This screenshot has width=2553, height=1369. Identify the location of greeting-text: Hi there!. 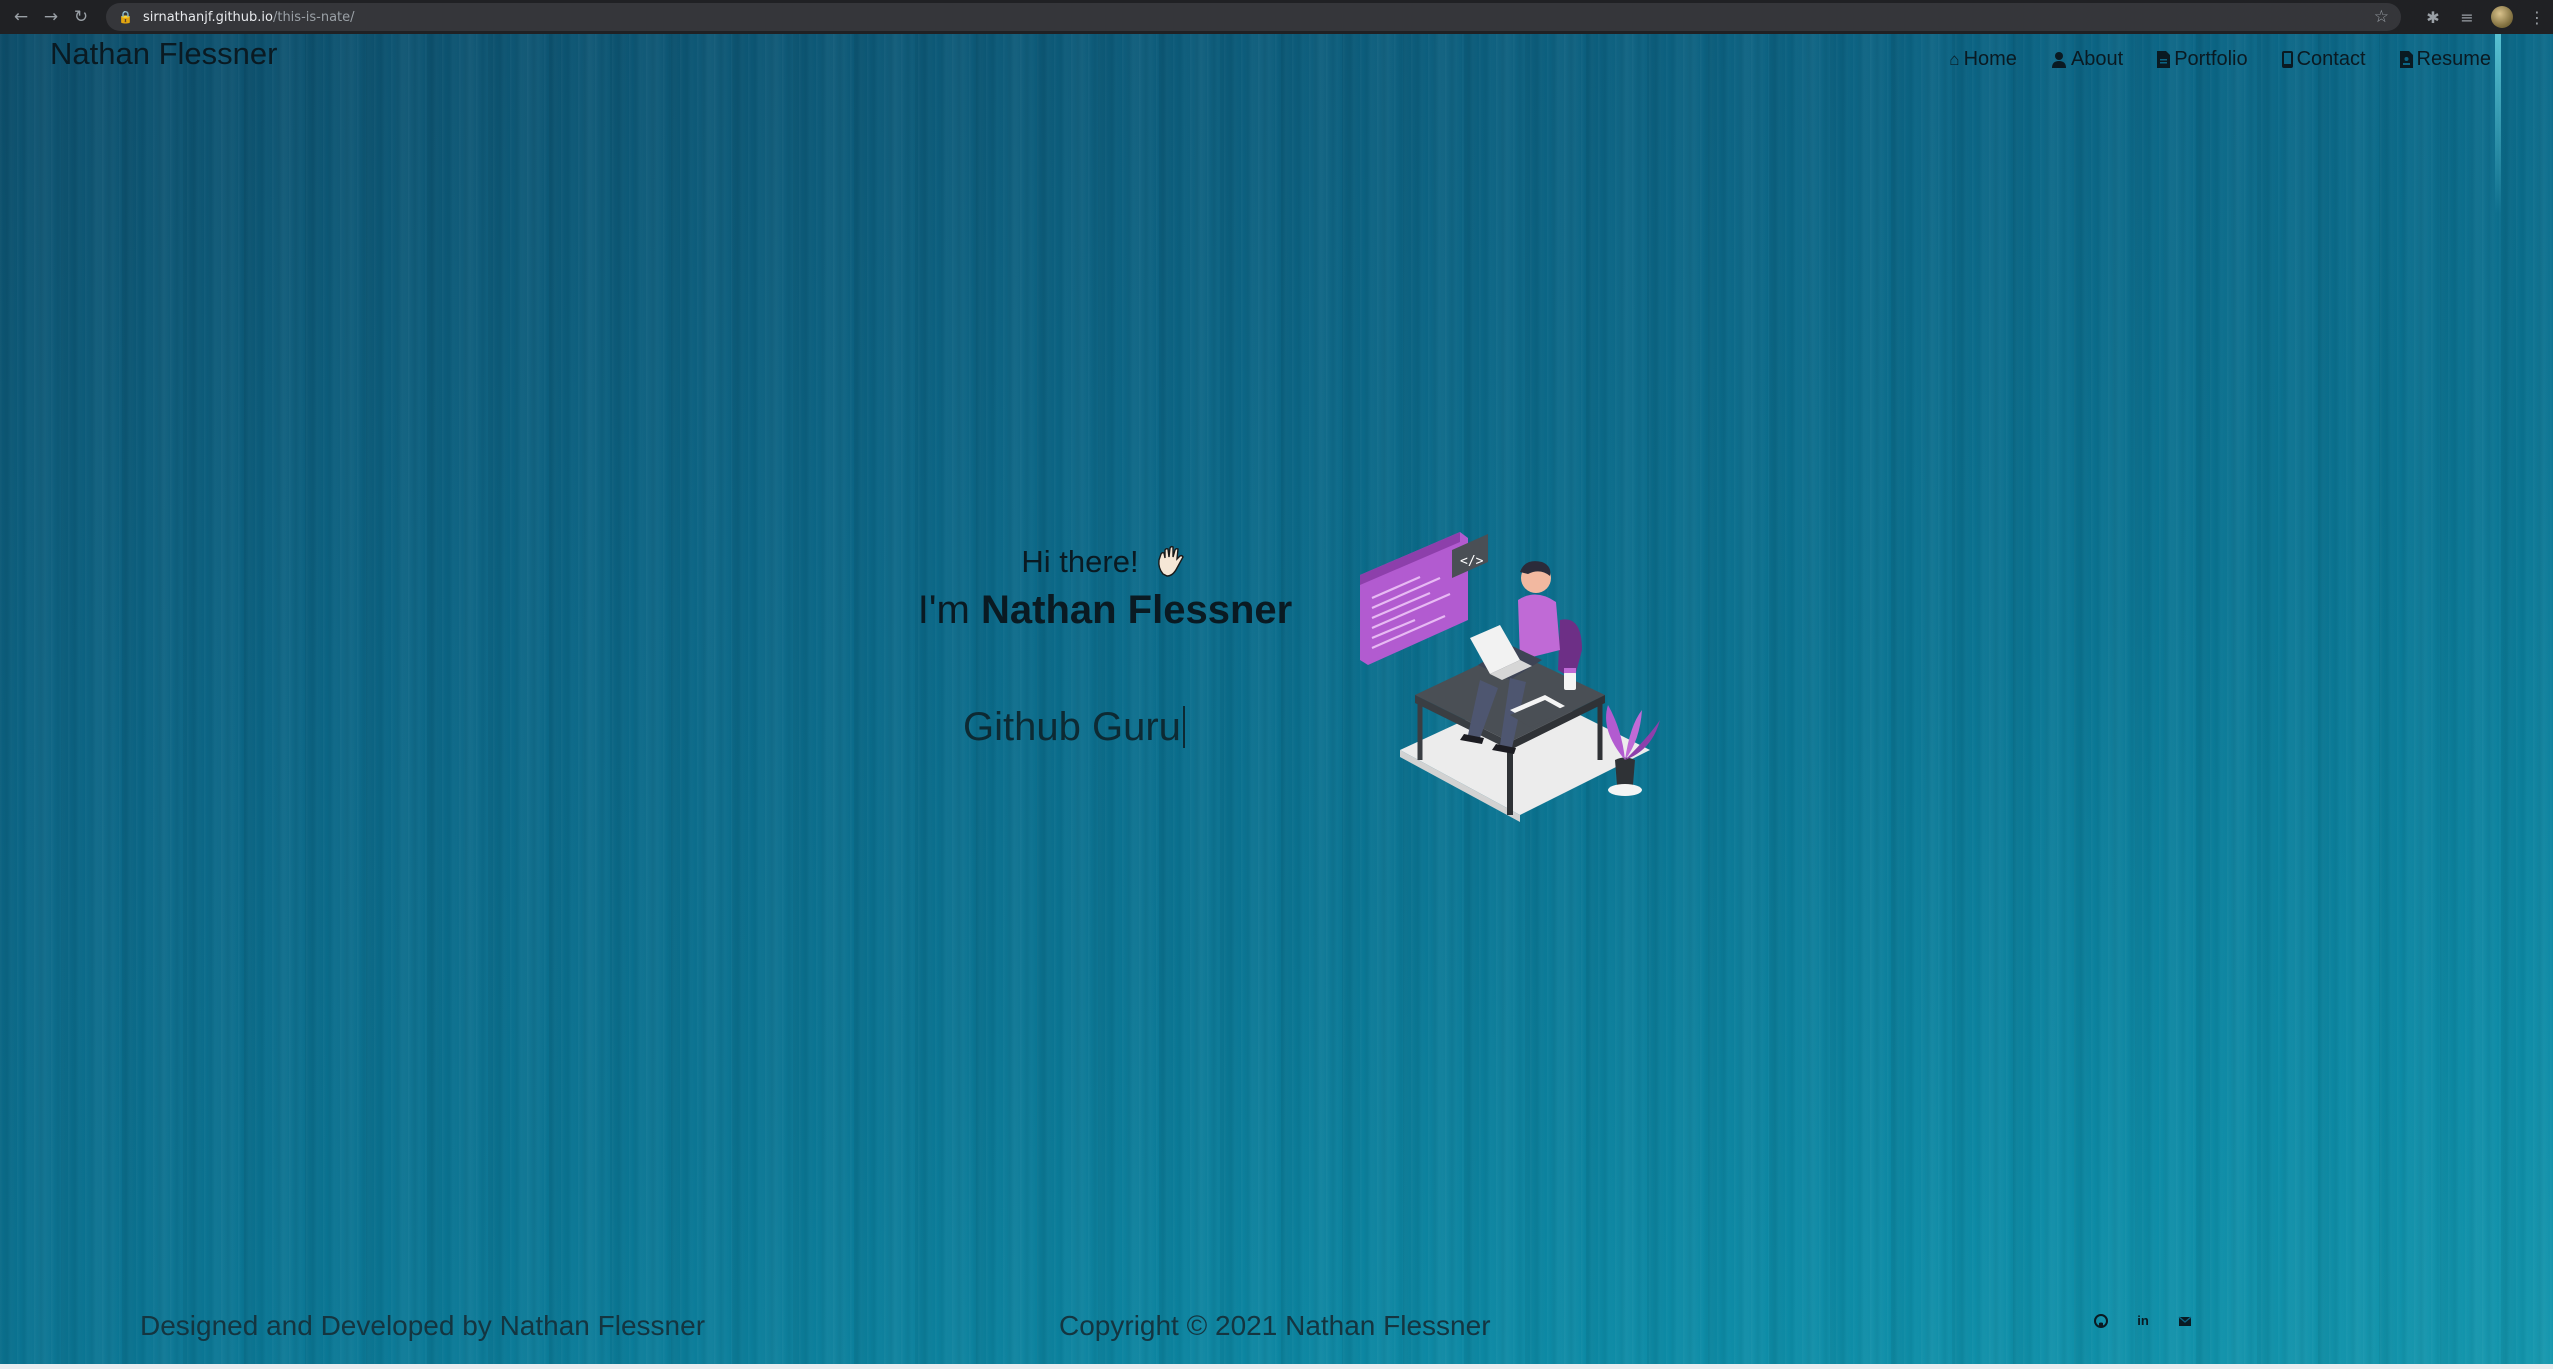
(1080, 561).